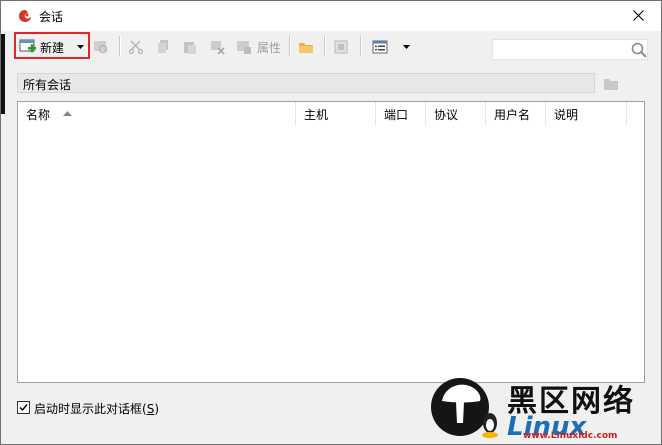 Image resolution: width=662 pixels, height=445 pixels. What do you see at coordinates (150, 409) in the screenshot?
I see `hotkey-letter: S` at bounding box center [150, 409].